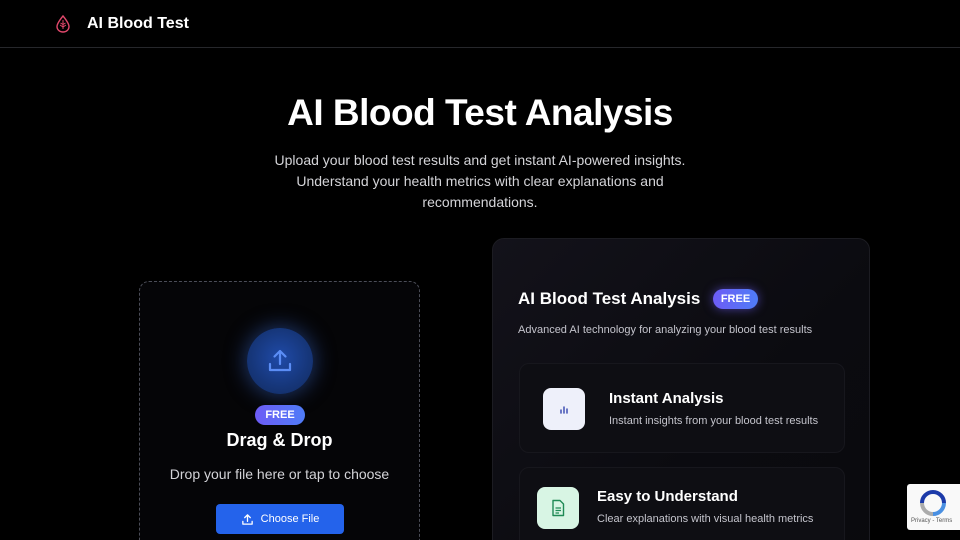  What do you see at coordinates (666, 398) in the screenshot?
I see `feature-title: Instant Analysis` at bounding box center [666, 398].